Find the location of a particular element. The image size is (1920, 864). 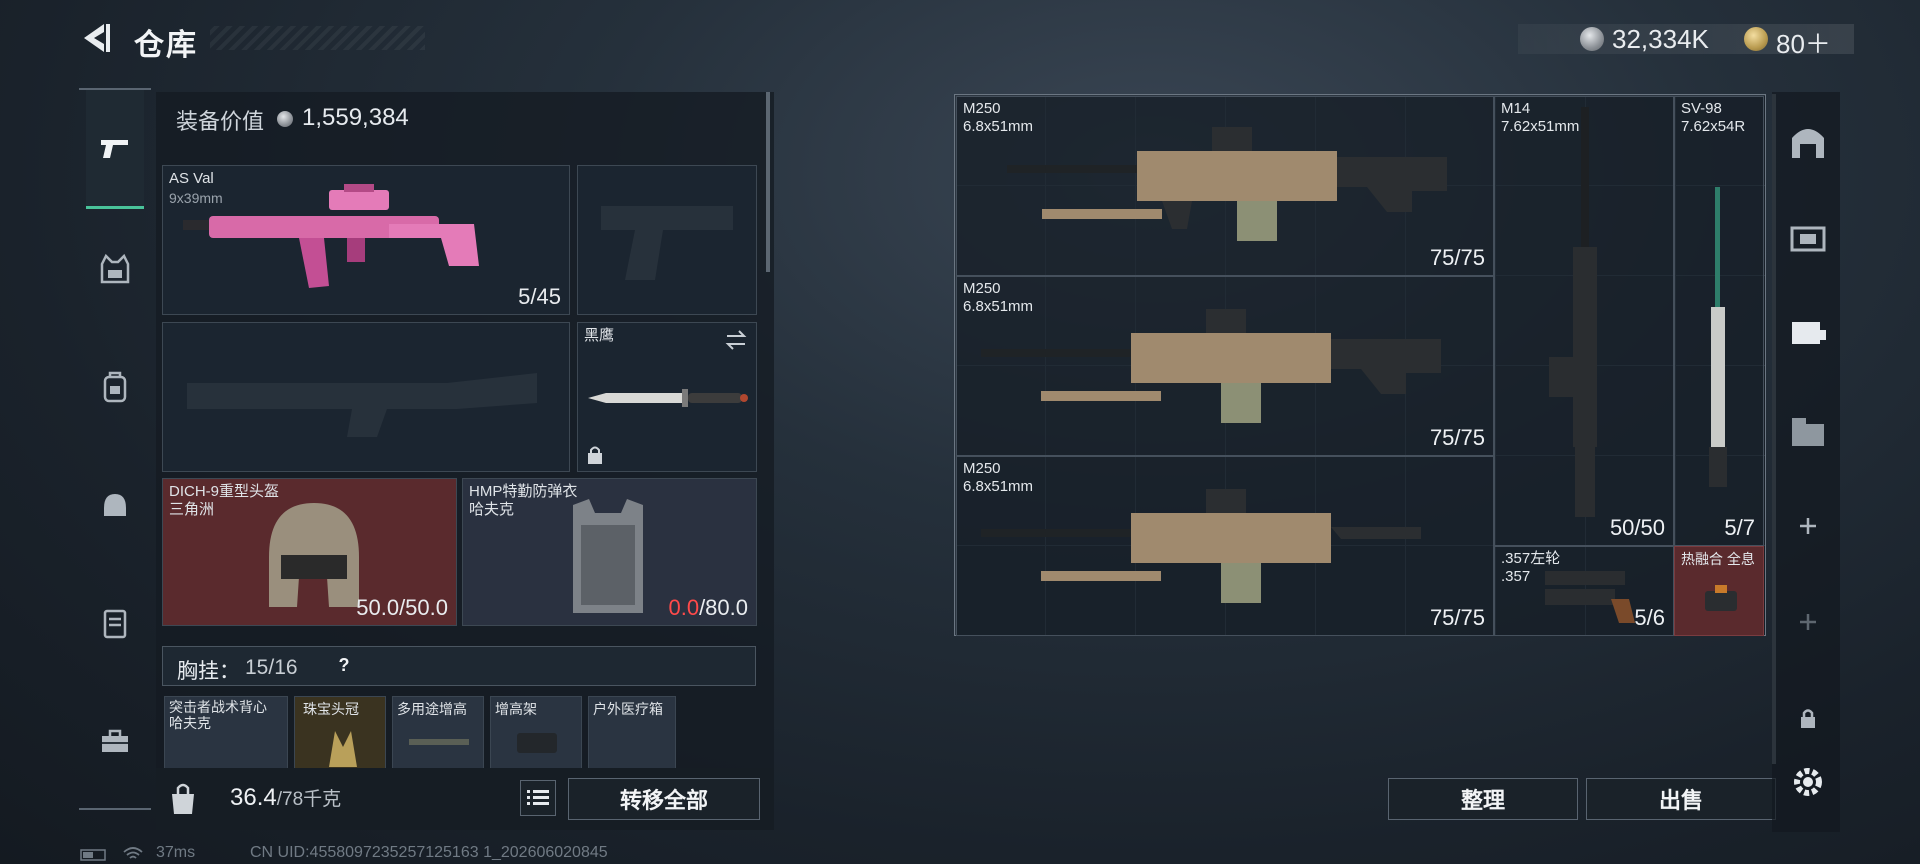

locked-storage is located at coordinates (1808, 718).